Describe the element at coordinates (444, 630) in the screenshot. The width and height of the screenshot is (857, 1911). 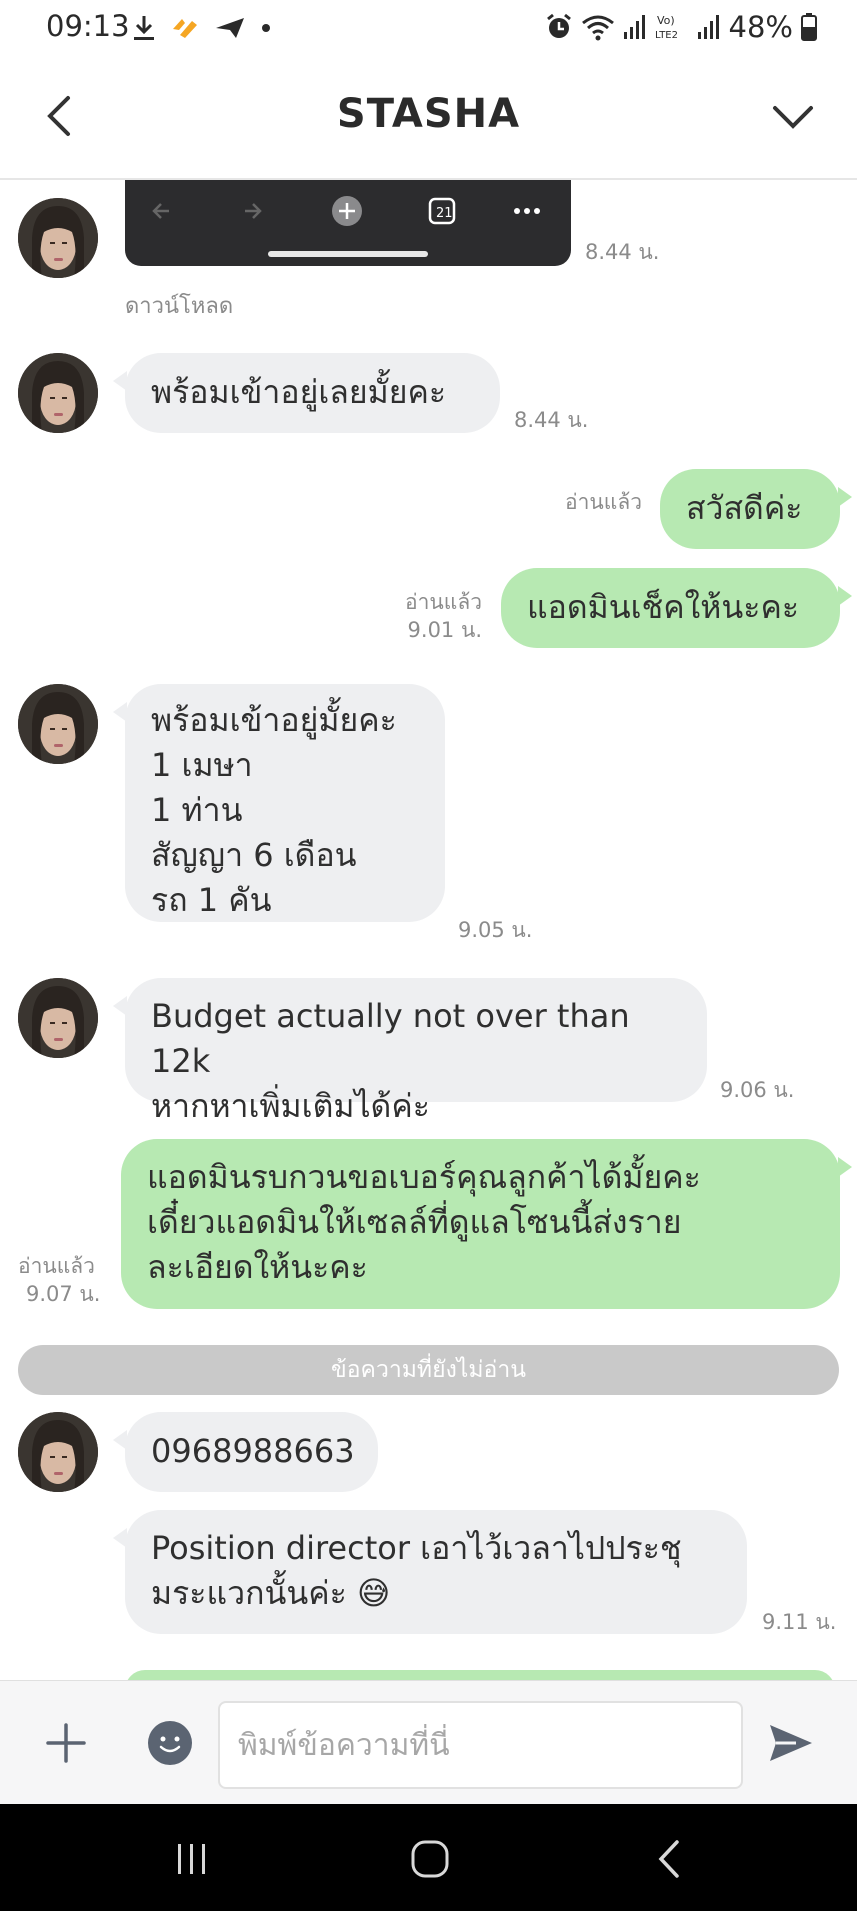
I see `message-time: 9.01 น.` at that location.